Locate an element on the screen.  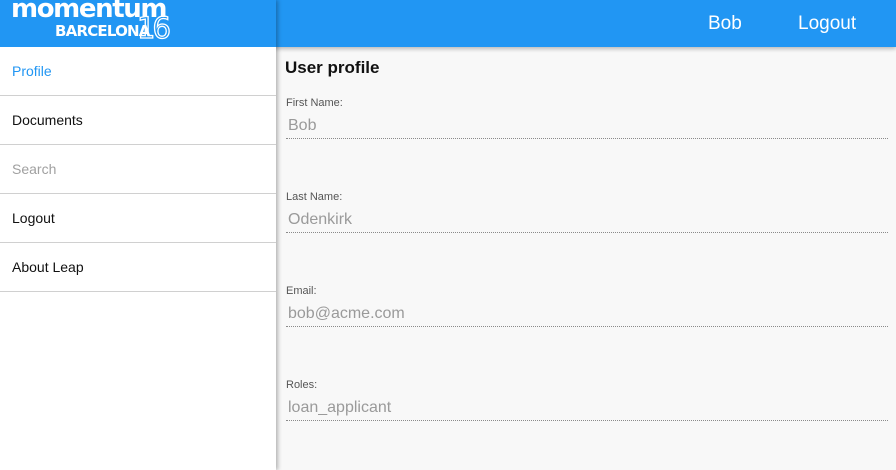
email-field: Email: is located at coordinates (587, 306).